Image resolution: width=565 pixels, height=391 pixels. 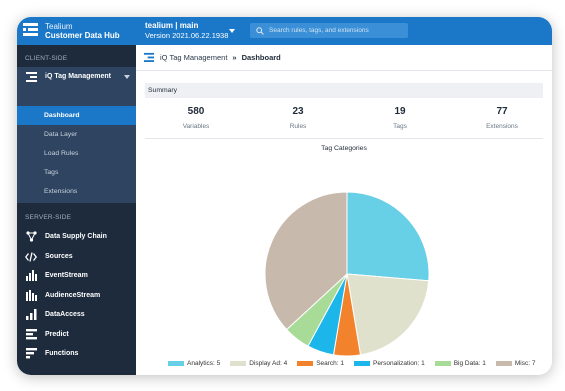 I want to click on search-input: Search rules, tags, and extensions, so click(x=329, y=30).